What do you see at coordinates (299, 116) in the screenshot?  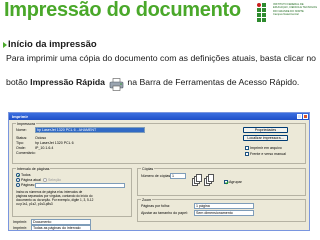 I see `help-button` at bounding box center [299, 116].